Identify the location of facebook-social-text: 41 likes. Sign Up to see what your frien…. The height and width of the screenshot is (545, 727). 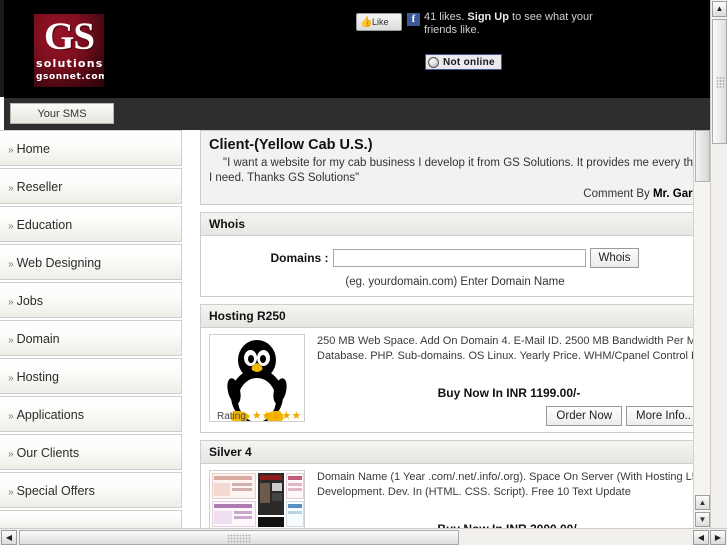
(524, 24).